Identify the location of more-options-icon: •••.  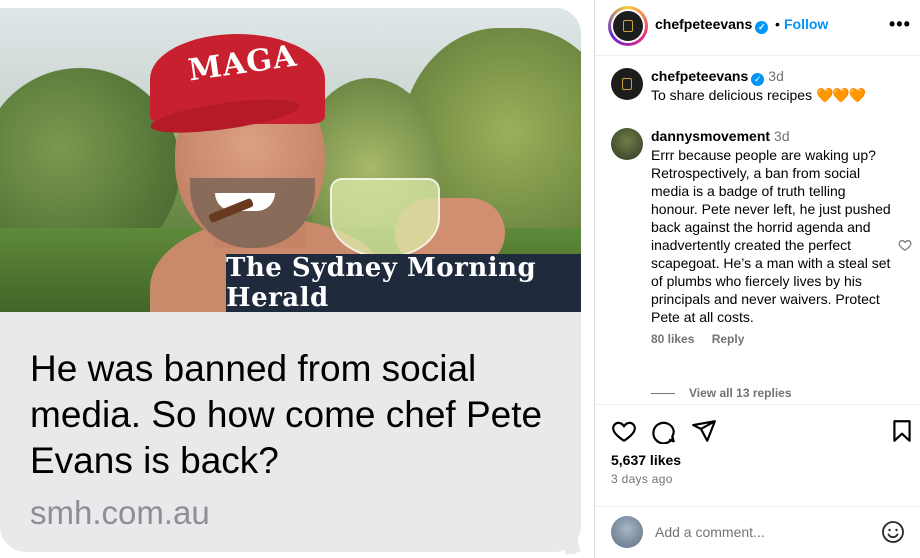
(900, 24).